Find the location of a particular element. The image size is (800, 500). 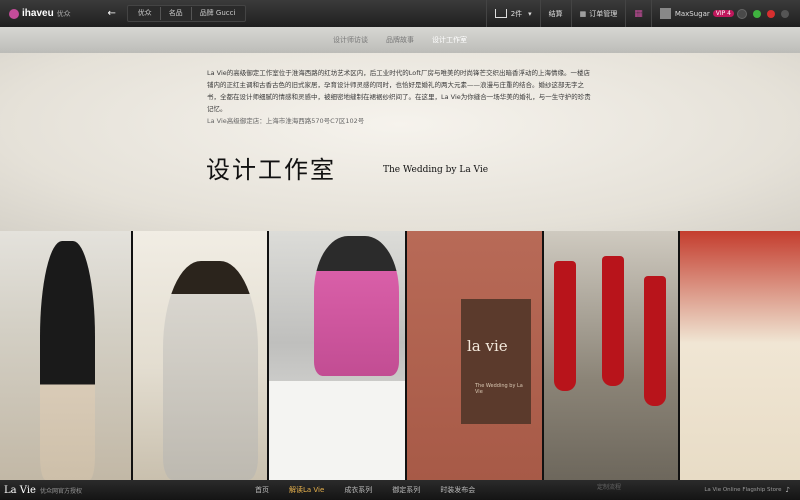

photo-sewing-machine is located at coordinates (338, 355).